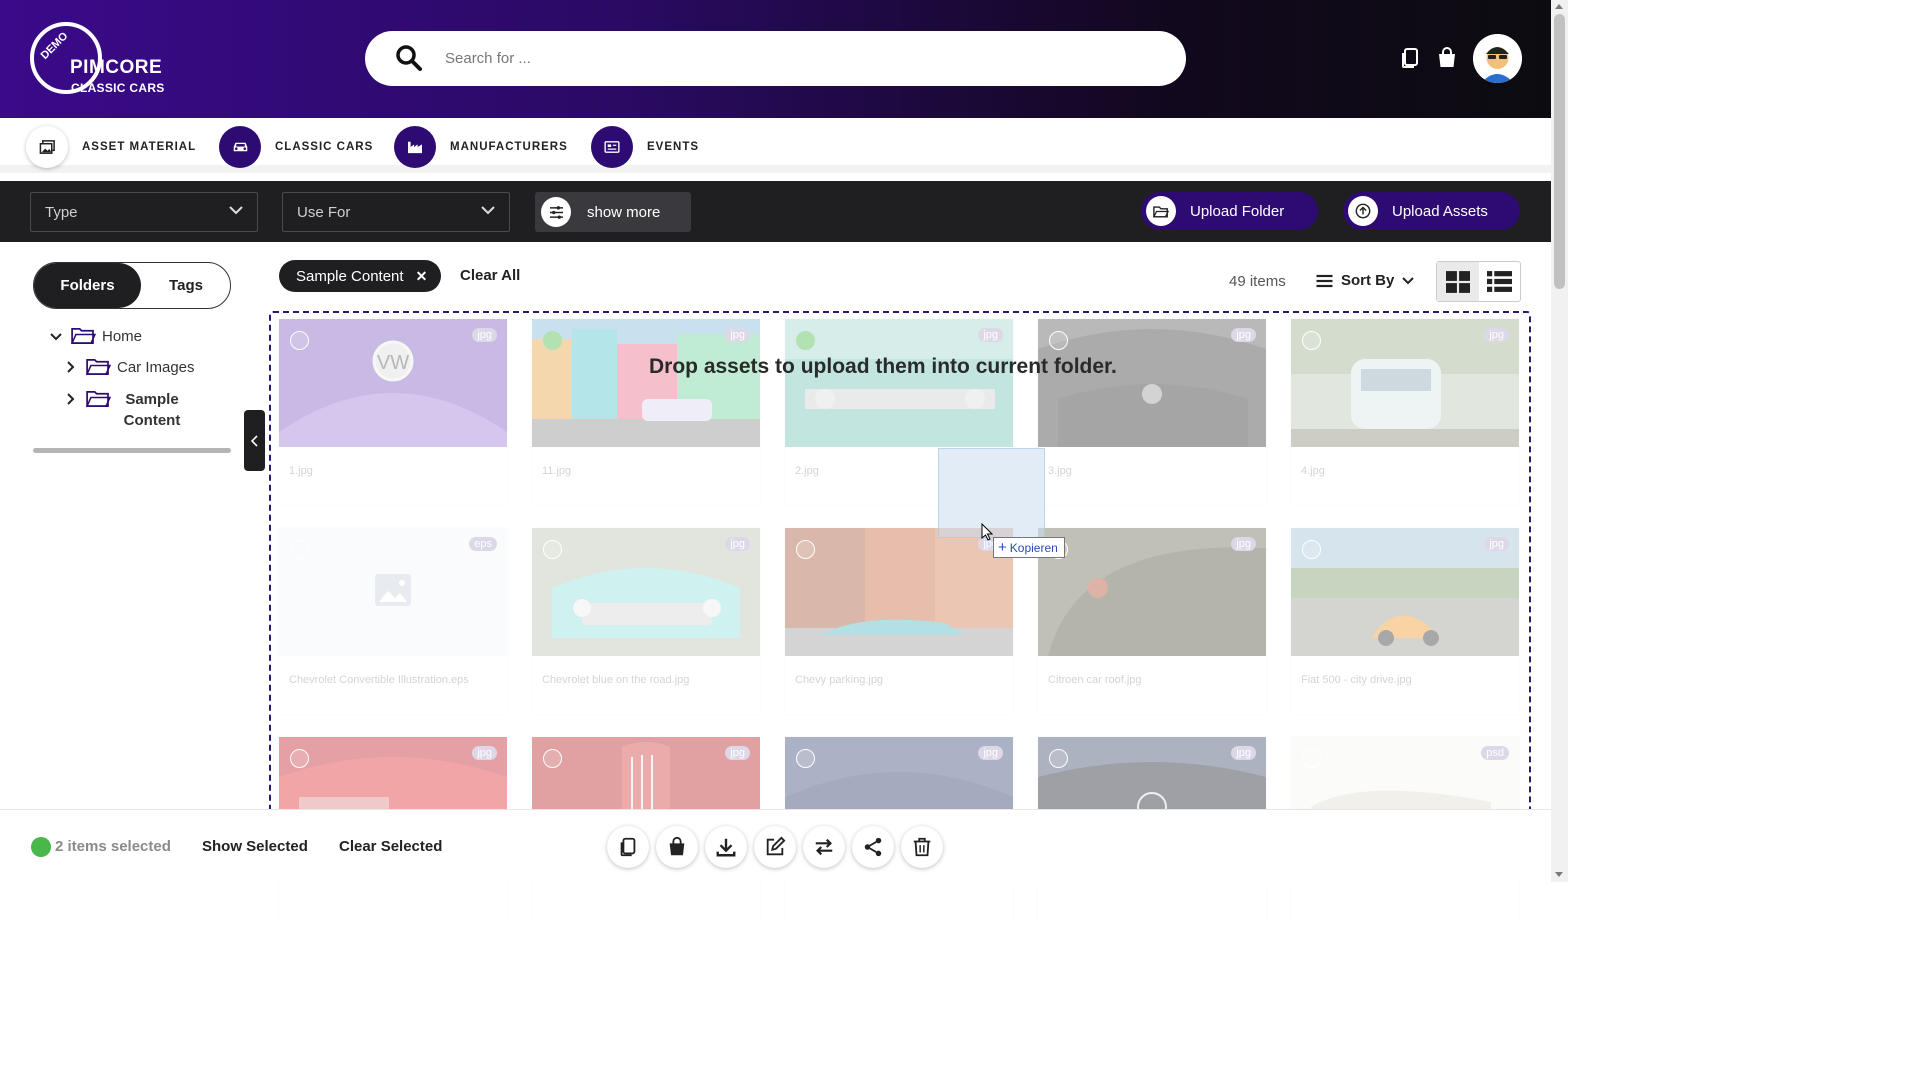 The image size is (1920, 1080). What do you see at coordinates (95, 336) in the screenshot?
I see `tree-item-home: Home` at bounding box center [95, 336].